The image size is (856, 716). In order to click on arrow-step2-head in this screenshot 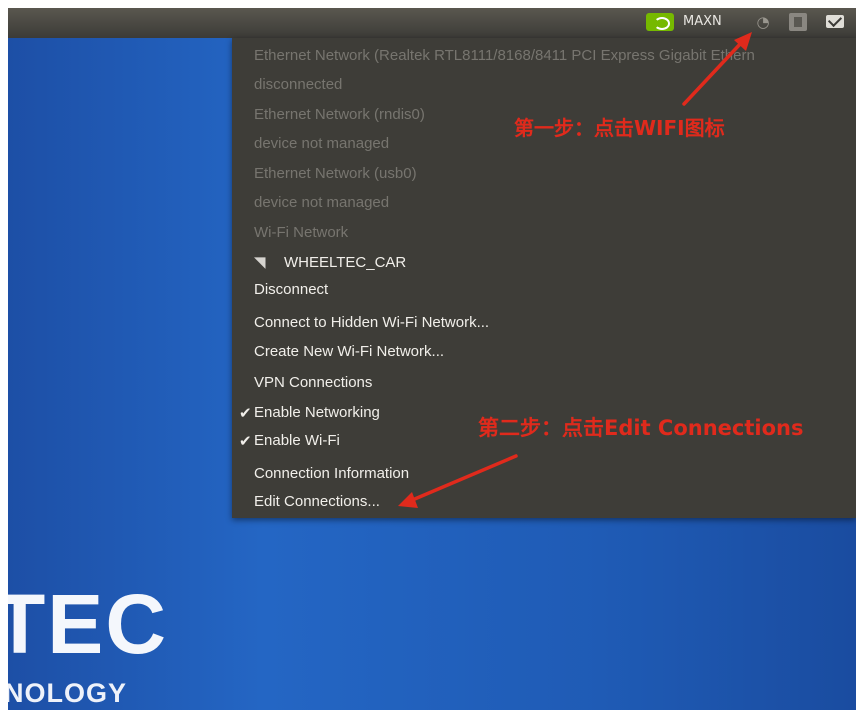, I will do `click(408, 500)`.